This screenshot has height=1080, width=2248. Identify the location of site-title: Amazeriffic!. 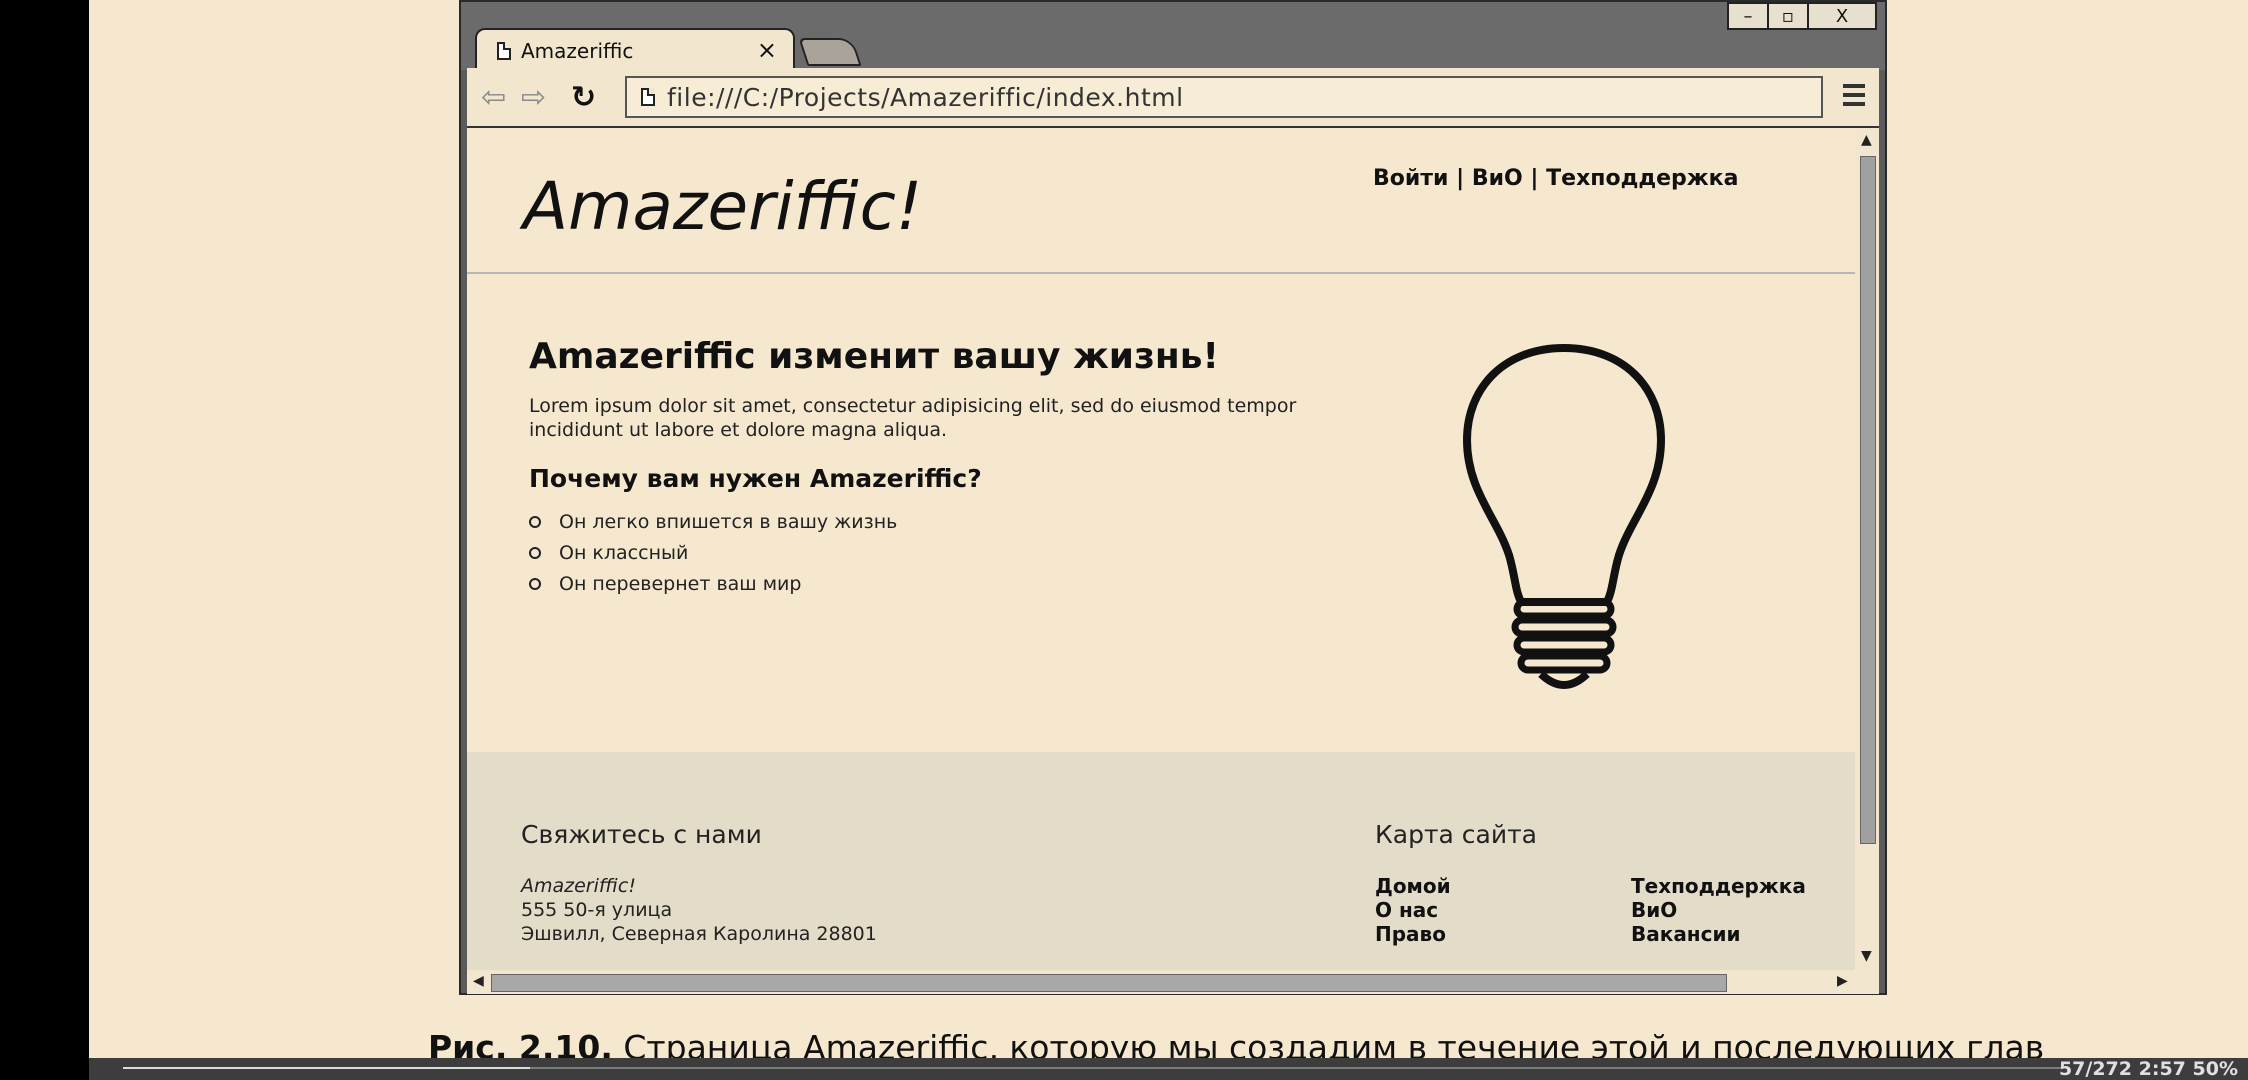
(723, 206).